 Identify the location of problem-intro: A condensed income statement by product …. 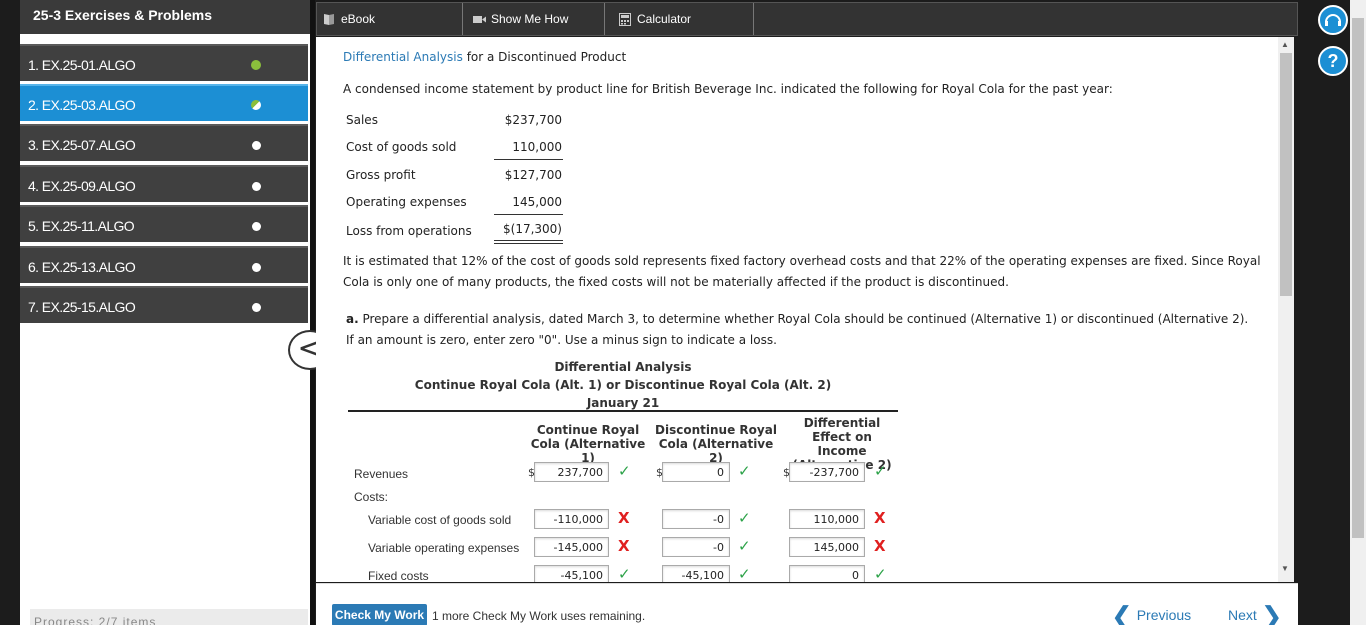
(728, 89).